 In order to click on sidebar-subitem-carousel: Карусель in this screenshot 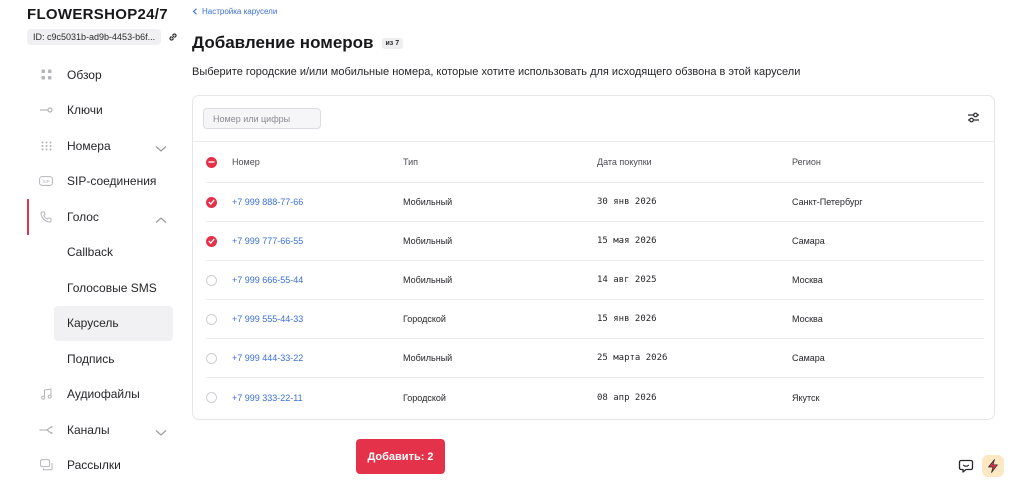, I will do `click(113, 323)`.